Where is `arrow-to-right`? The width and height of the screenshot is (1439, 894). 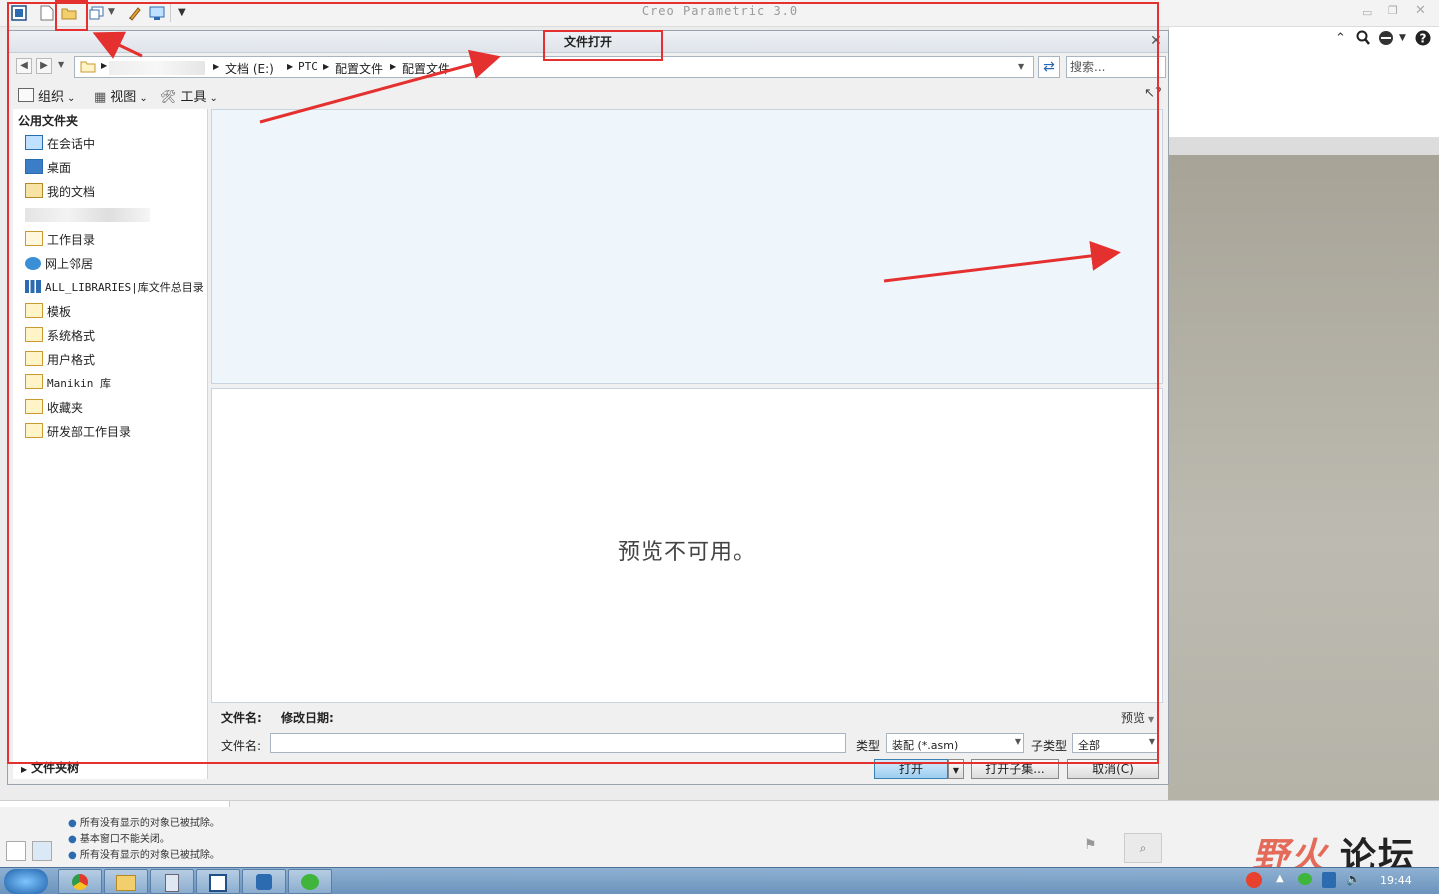 arrow-to-right is located at coordinates (1002, 261).